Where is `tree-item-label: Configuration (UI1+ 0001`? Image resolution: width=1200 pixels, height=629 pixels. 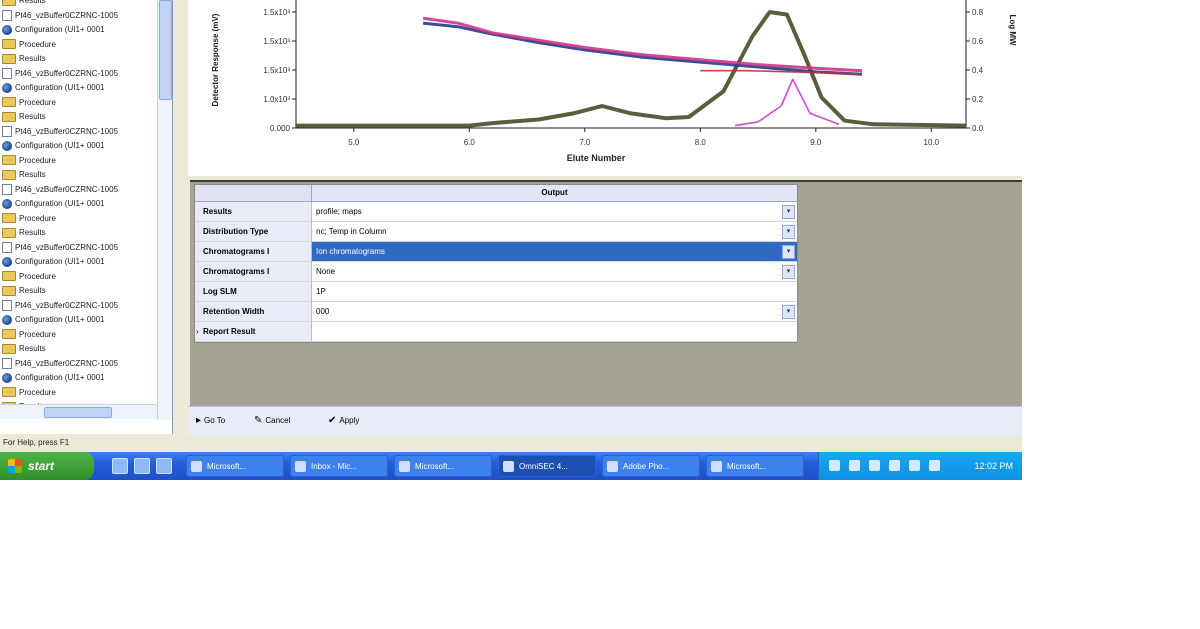
tree-item-label: Configuration (UI1+ 0001 is located at coordinates (60, 377).